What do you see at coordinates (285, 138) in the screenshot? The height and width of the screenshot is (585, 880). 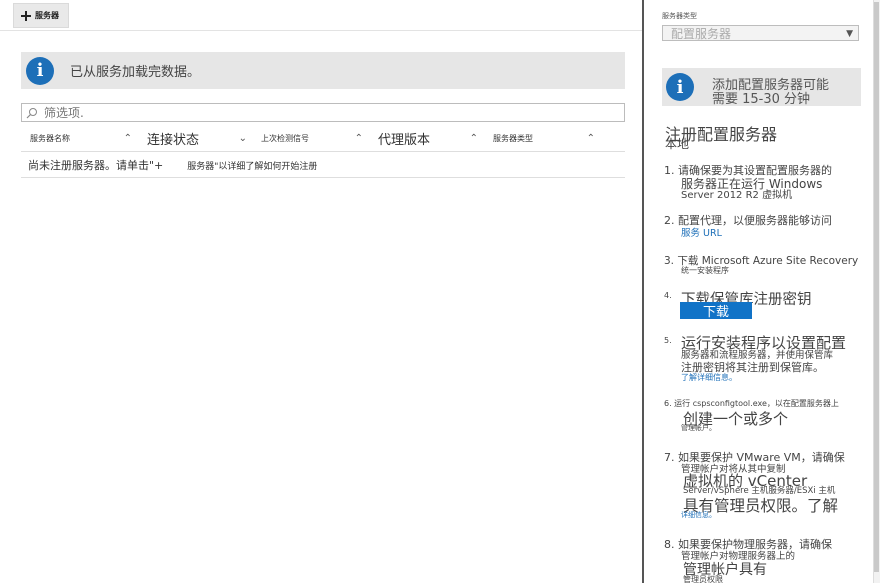 I see `column-header-label: 上次检测信号` at bounding box center [285, 138].